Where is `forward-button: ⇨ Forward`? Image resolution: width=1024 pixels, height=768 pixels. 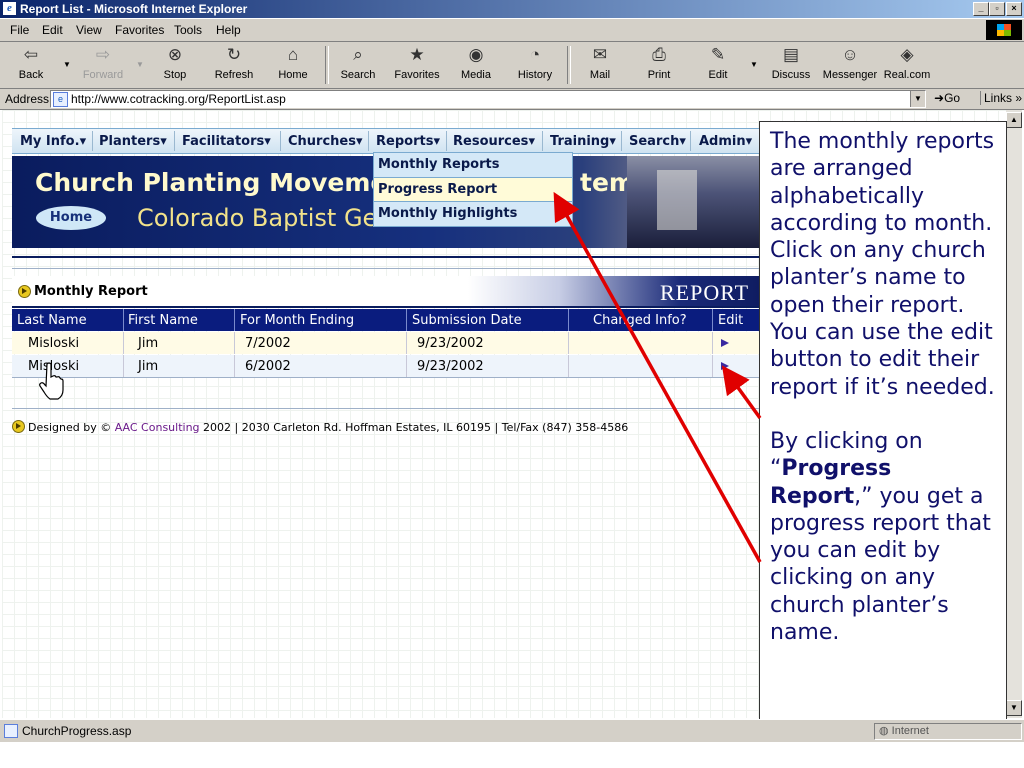 forward-button: ⇨ Forward is located at coordinates (103, 65).